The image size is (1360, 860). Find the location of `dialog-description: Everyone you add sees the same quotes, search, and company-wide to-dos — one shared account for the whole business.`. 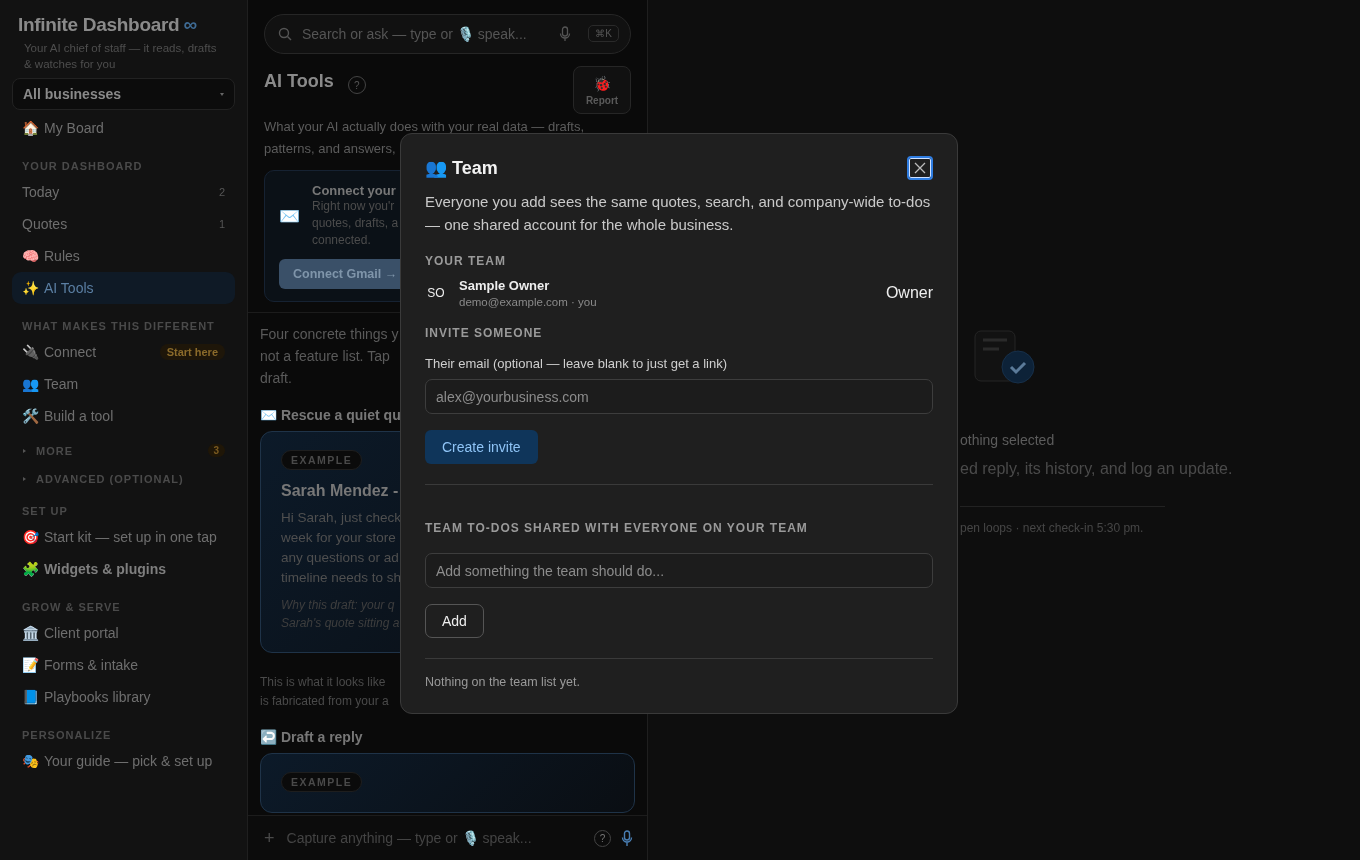

dialog-description: Everyone you add sees the same quotes, search, and company-wide to-dos — one shared account for the whole business. is located at coordinates (678, 213).